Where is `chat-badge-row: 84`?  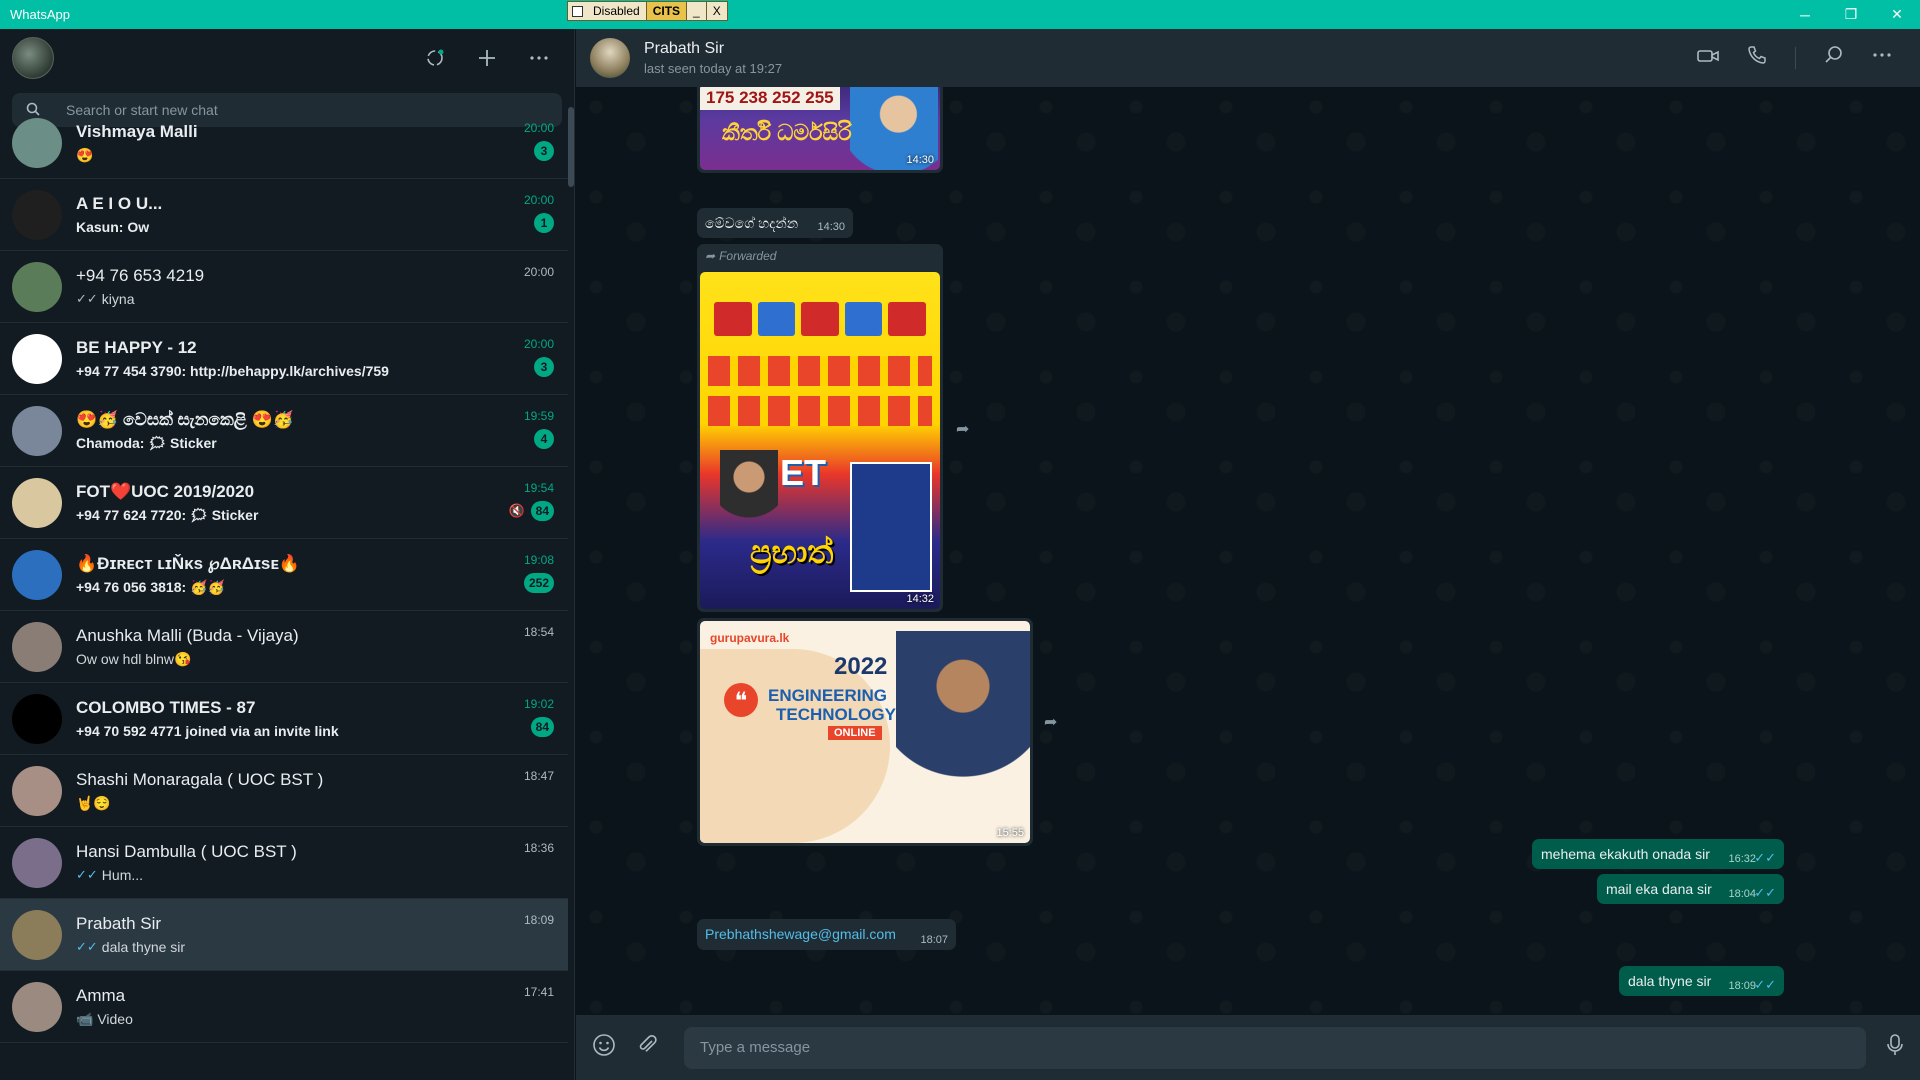
chat-badge-row: 84 is located at coordinates (539, 724).